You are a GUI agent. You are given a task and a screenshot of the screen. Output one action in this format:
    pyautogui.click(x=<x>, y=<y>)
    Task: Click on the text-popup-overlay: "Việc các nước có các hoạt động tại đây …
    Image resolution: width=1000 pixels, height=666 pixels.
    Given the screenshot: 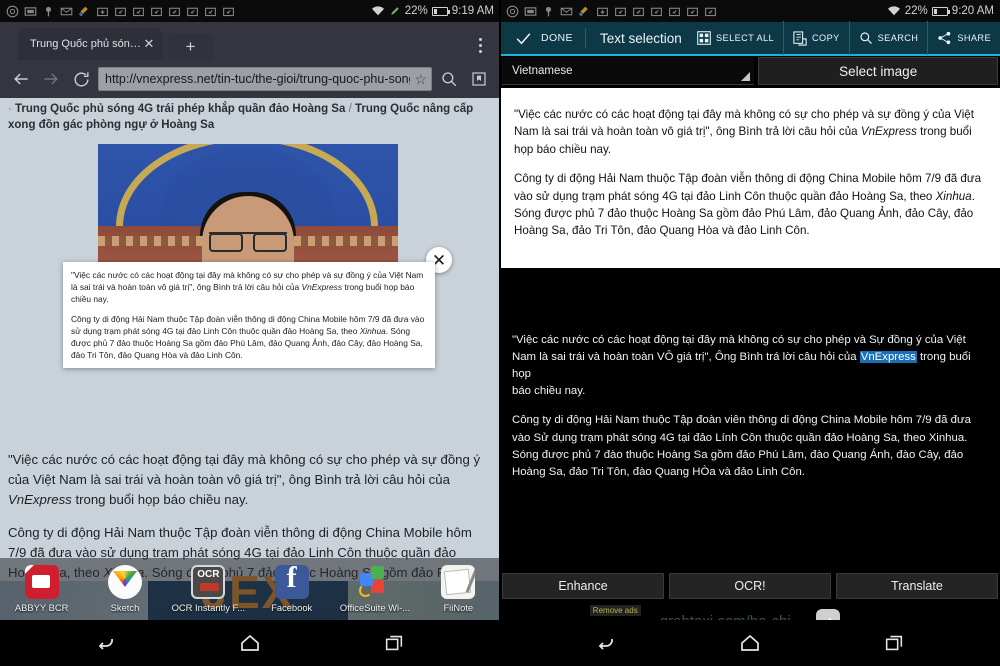 What is the action you would take?
    pyautogui.click(x=249, y=315)
    